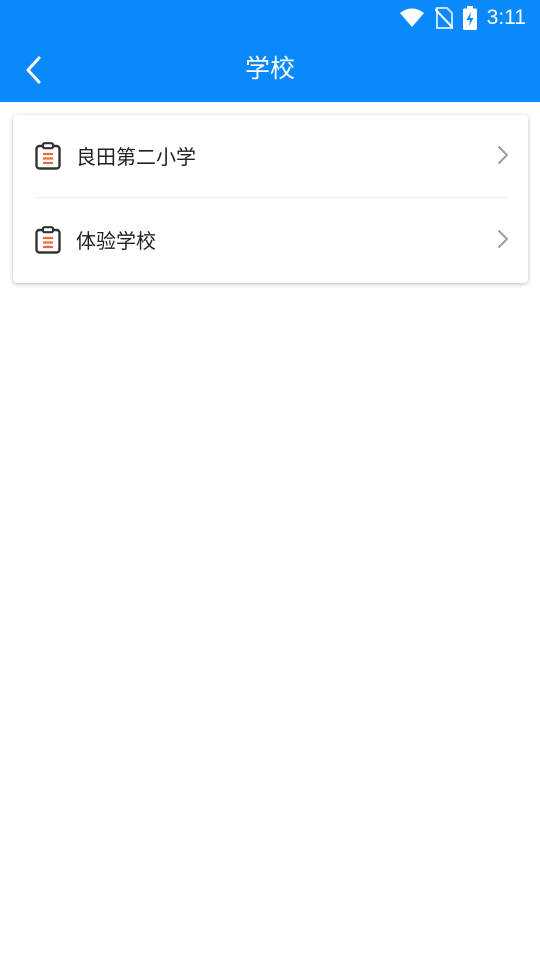 The width and height of the screenshot is (540, 960). What do you see at coordinates (270, 18) in the screenshot?
I see `status-bar: 3:11` at bounding box center [270, 18].